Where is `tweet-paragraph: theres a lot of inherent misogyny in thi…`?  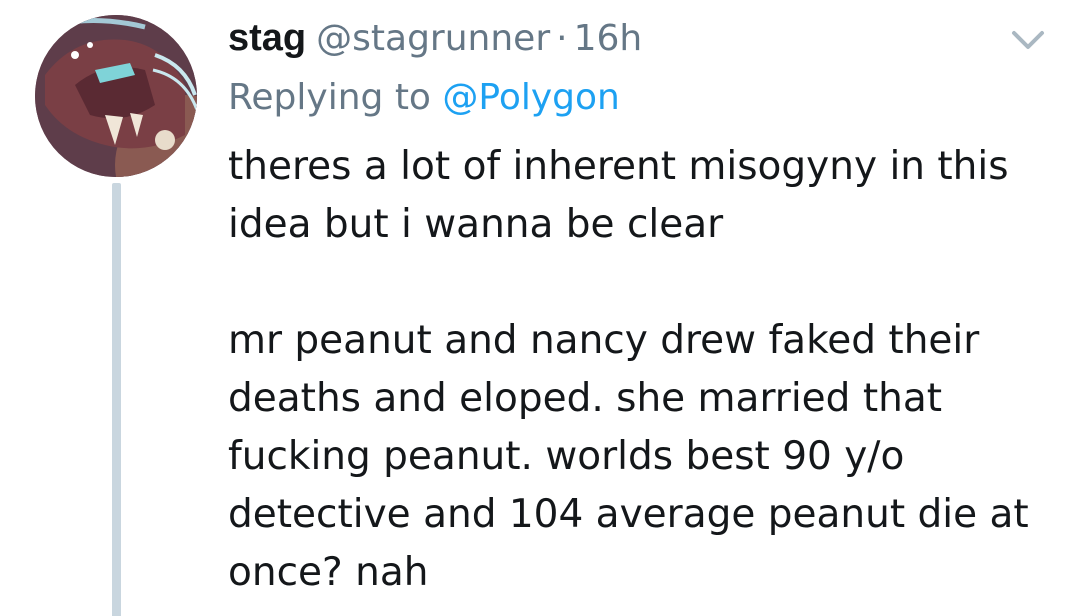
tweet-paragraph: theres a lot of inherent misogyny in thi… is located at coordinates (618, 195).